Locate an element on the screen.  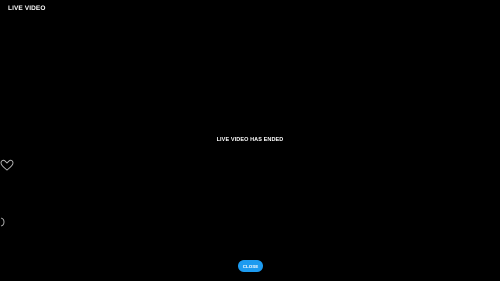
live-ended-message: LIVE VIDEO HAS ENDED is located at coordinates (250, 140).